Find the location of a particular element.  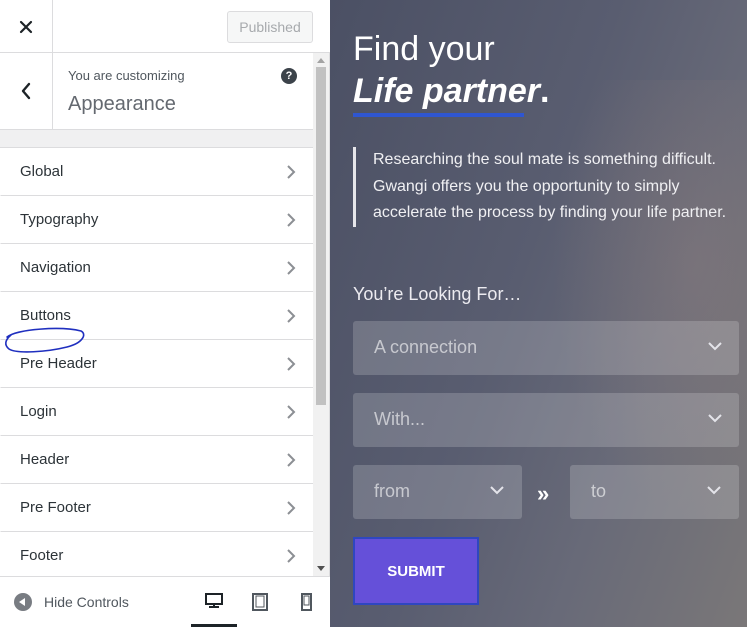

menu-item-footer: Footer is located at coordinates (156, 556).